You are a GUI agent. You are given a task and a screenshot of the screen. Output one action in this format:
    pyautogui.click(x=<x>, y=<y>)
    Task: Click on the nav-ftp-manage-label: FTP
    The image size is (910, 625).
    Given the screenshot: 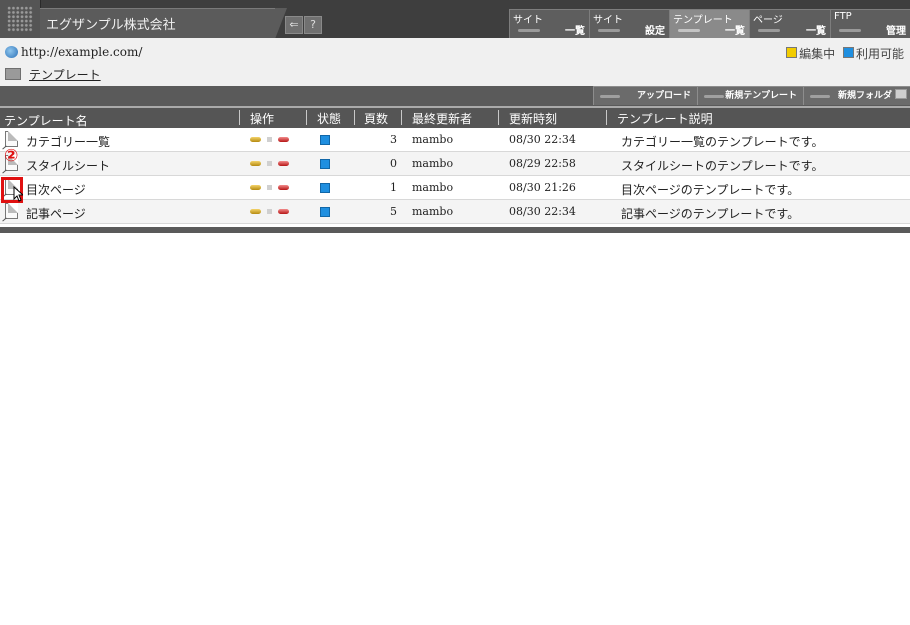 What is the action you would take?
    pyautogui.click(x=843, y=16)
    